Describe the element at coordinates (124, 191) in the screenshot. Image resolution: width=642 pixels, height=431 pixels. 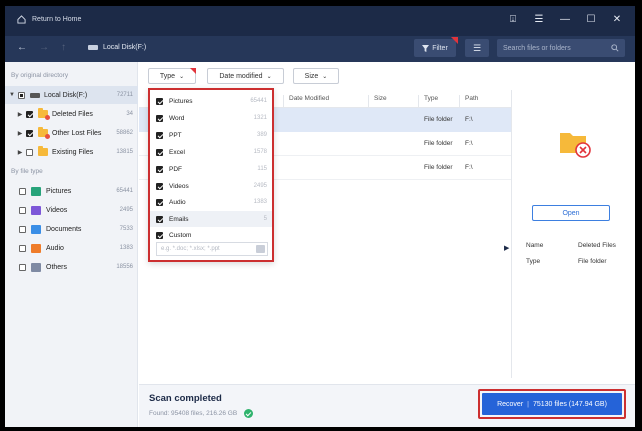
I see `type-item-count: 65441` at that location.